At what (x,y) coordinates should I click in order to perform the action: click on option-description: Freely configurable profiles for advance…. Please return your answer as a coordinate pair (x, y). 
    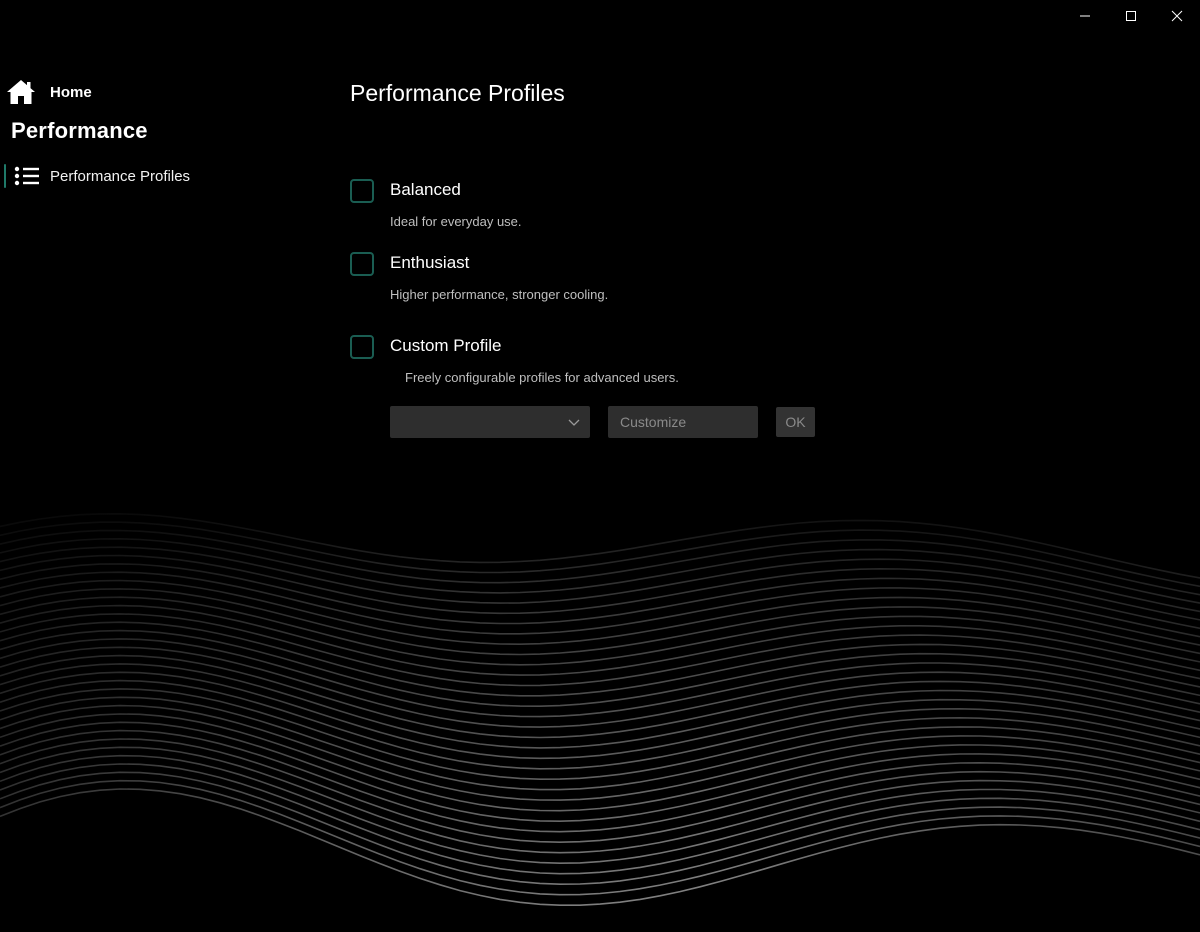
    Looking at the image, I should click on (542, 377).